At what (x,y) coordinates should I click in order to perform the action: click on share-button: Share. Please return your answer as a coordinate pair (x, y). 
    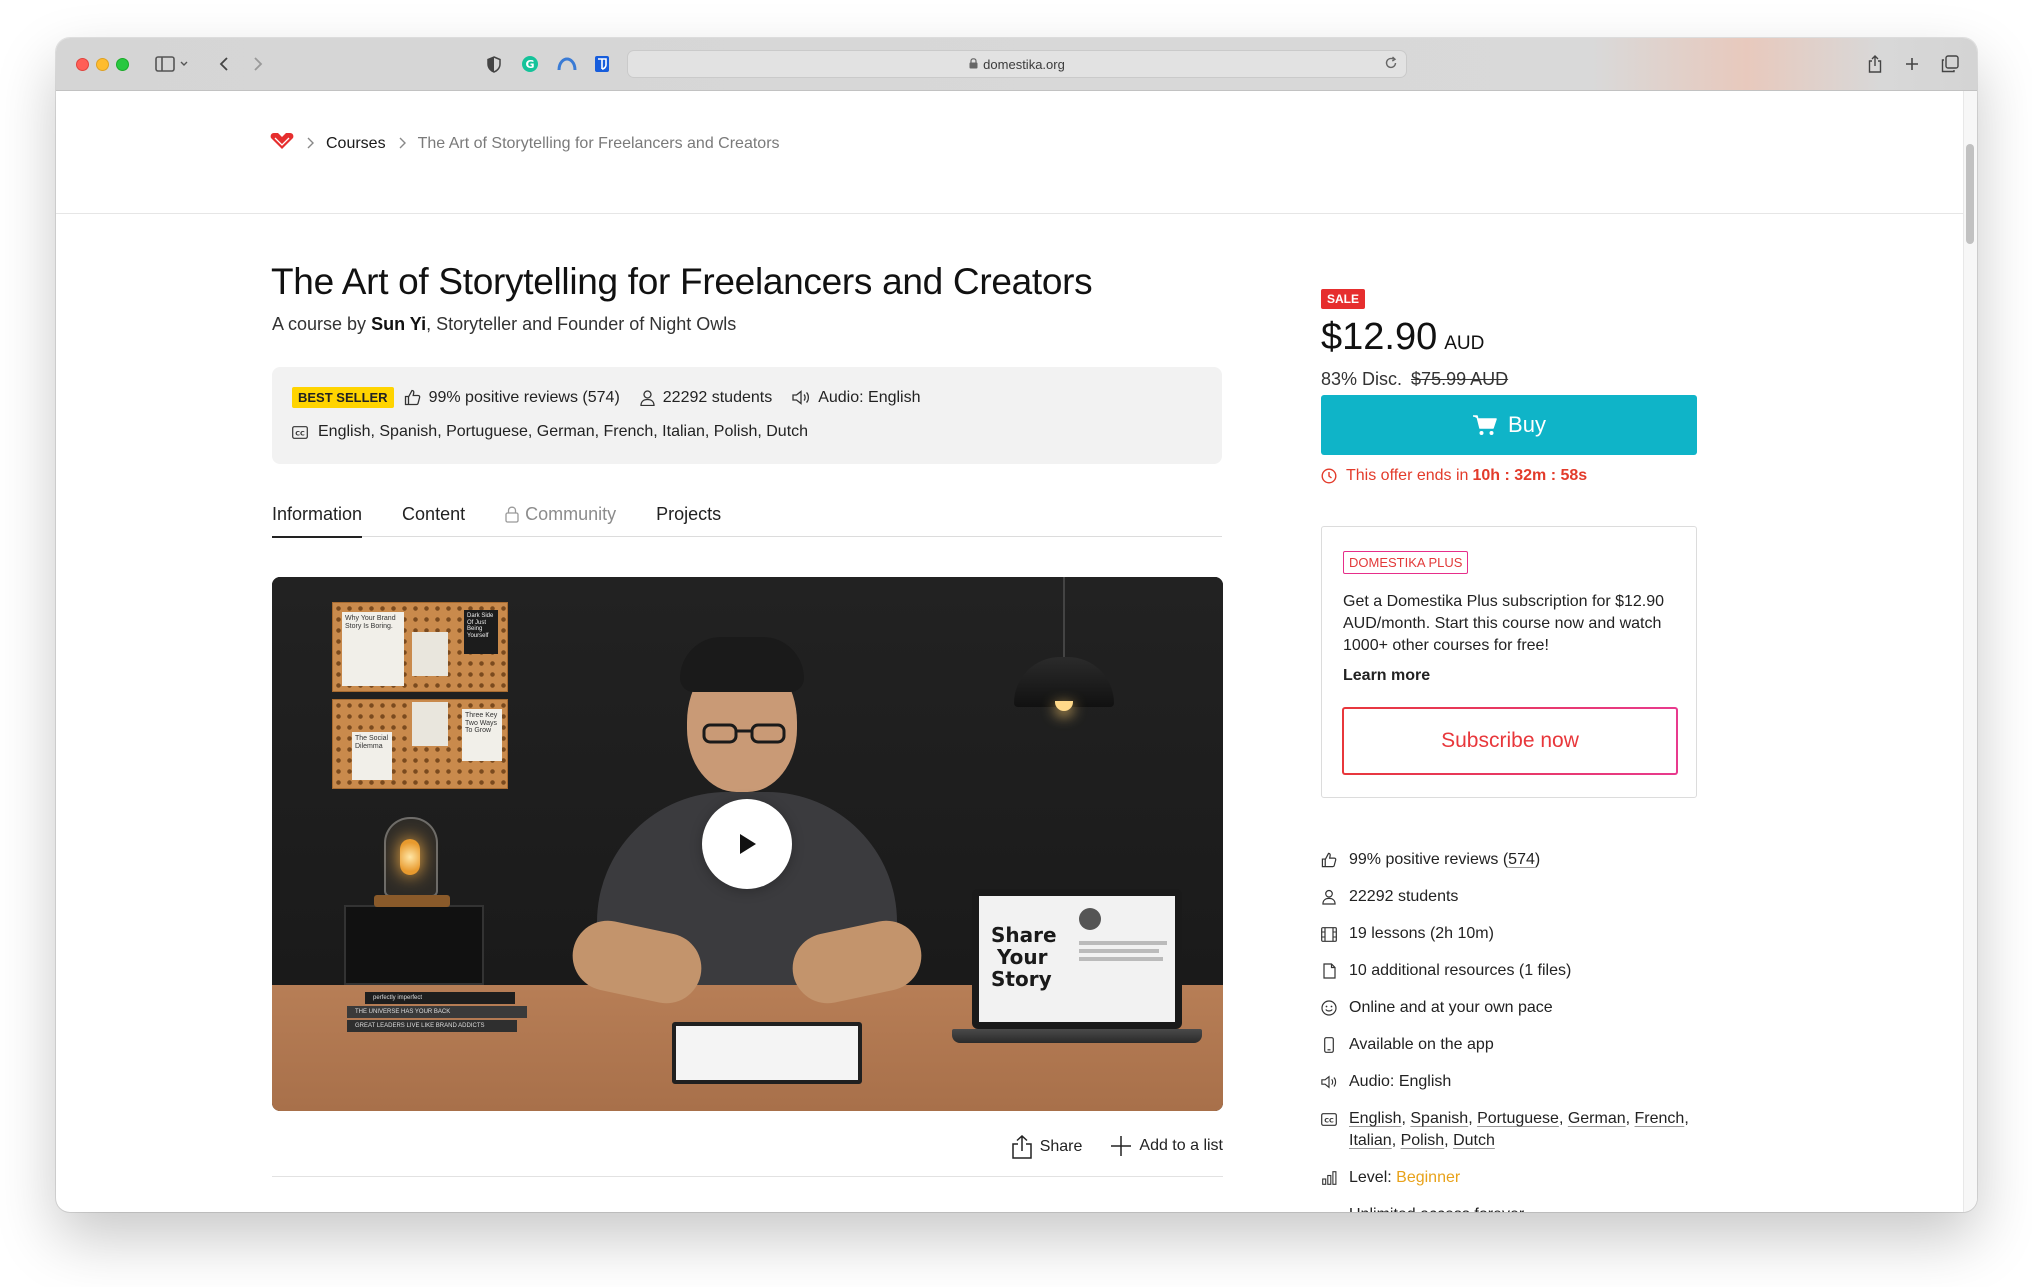
    Looking at the image, I should click on (1047, 1147).